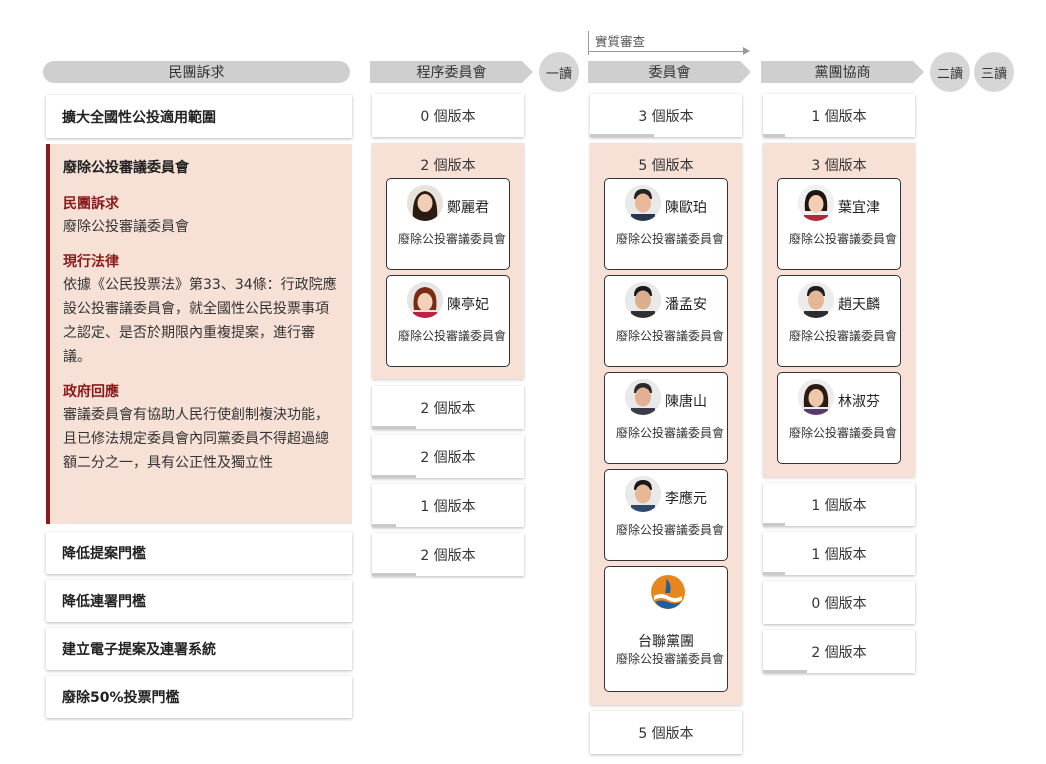 Image resolution: width=1046 pixels, height=764 pixels. Describe the element at coordinates (199, 601) in the screenshot. I see `demand-item-lower-signature-threshold: 降低連署門檻` at that location.